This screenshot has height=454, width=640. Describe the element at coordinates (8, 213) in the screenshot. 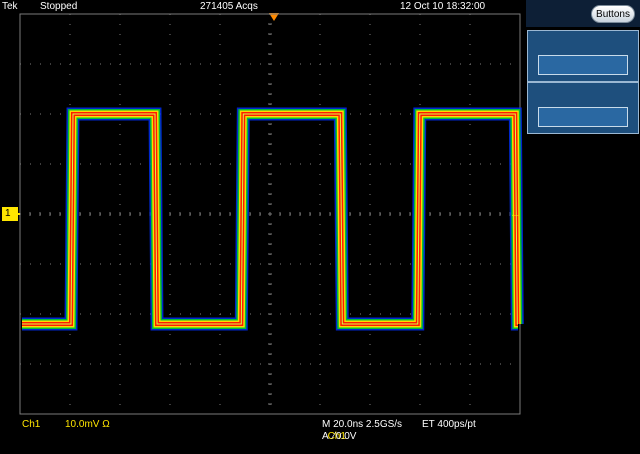

I see `channel-1-marker-label: 1` at that location.